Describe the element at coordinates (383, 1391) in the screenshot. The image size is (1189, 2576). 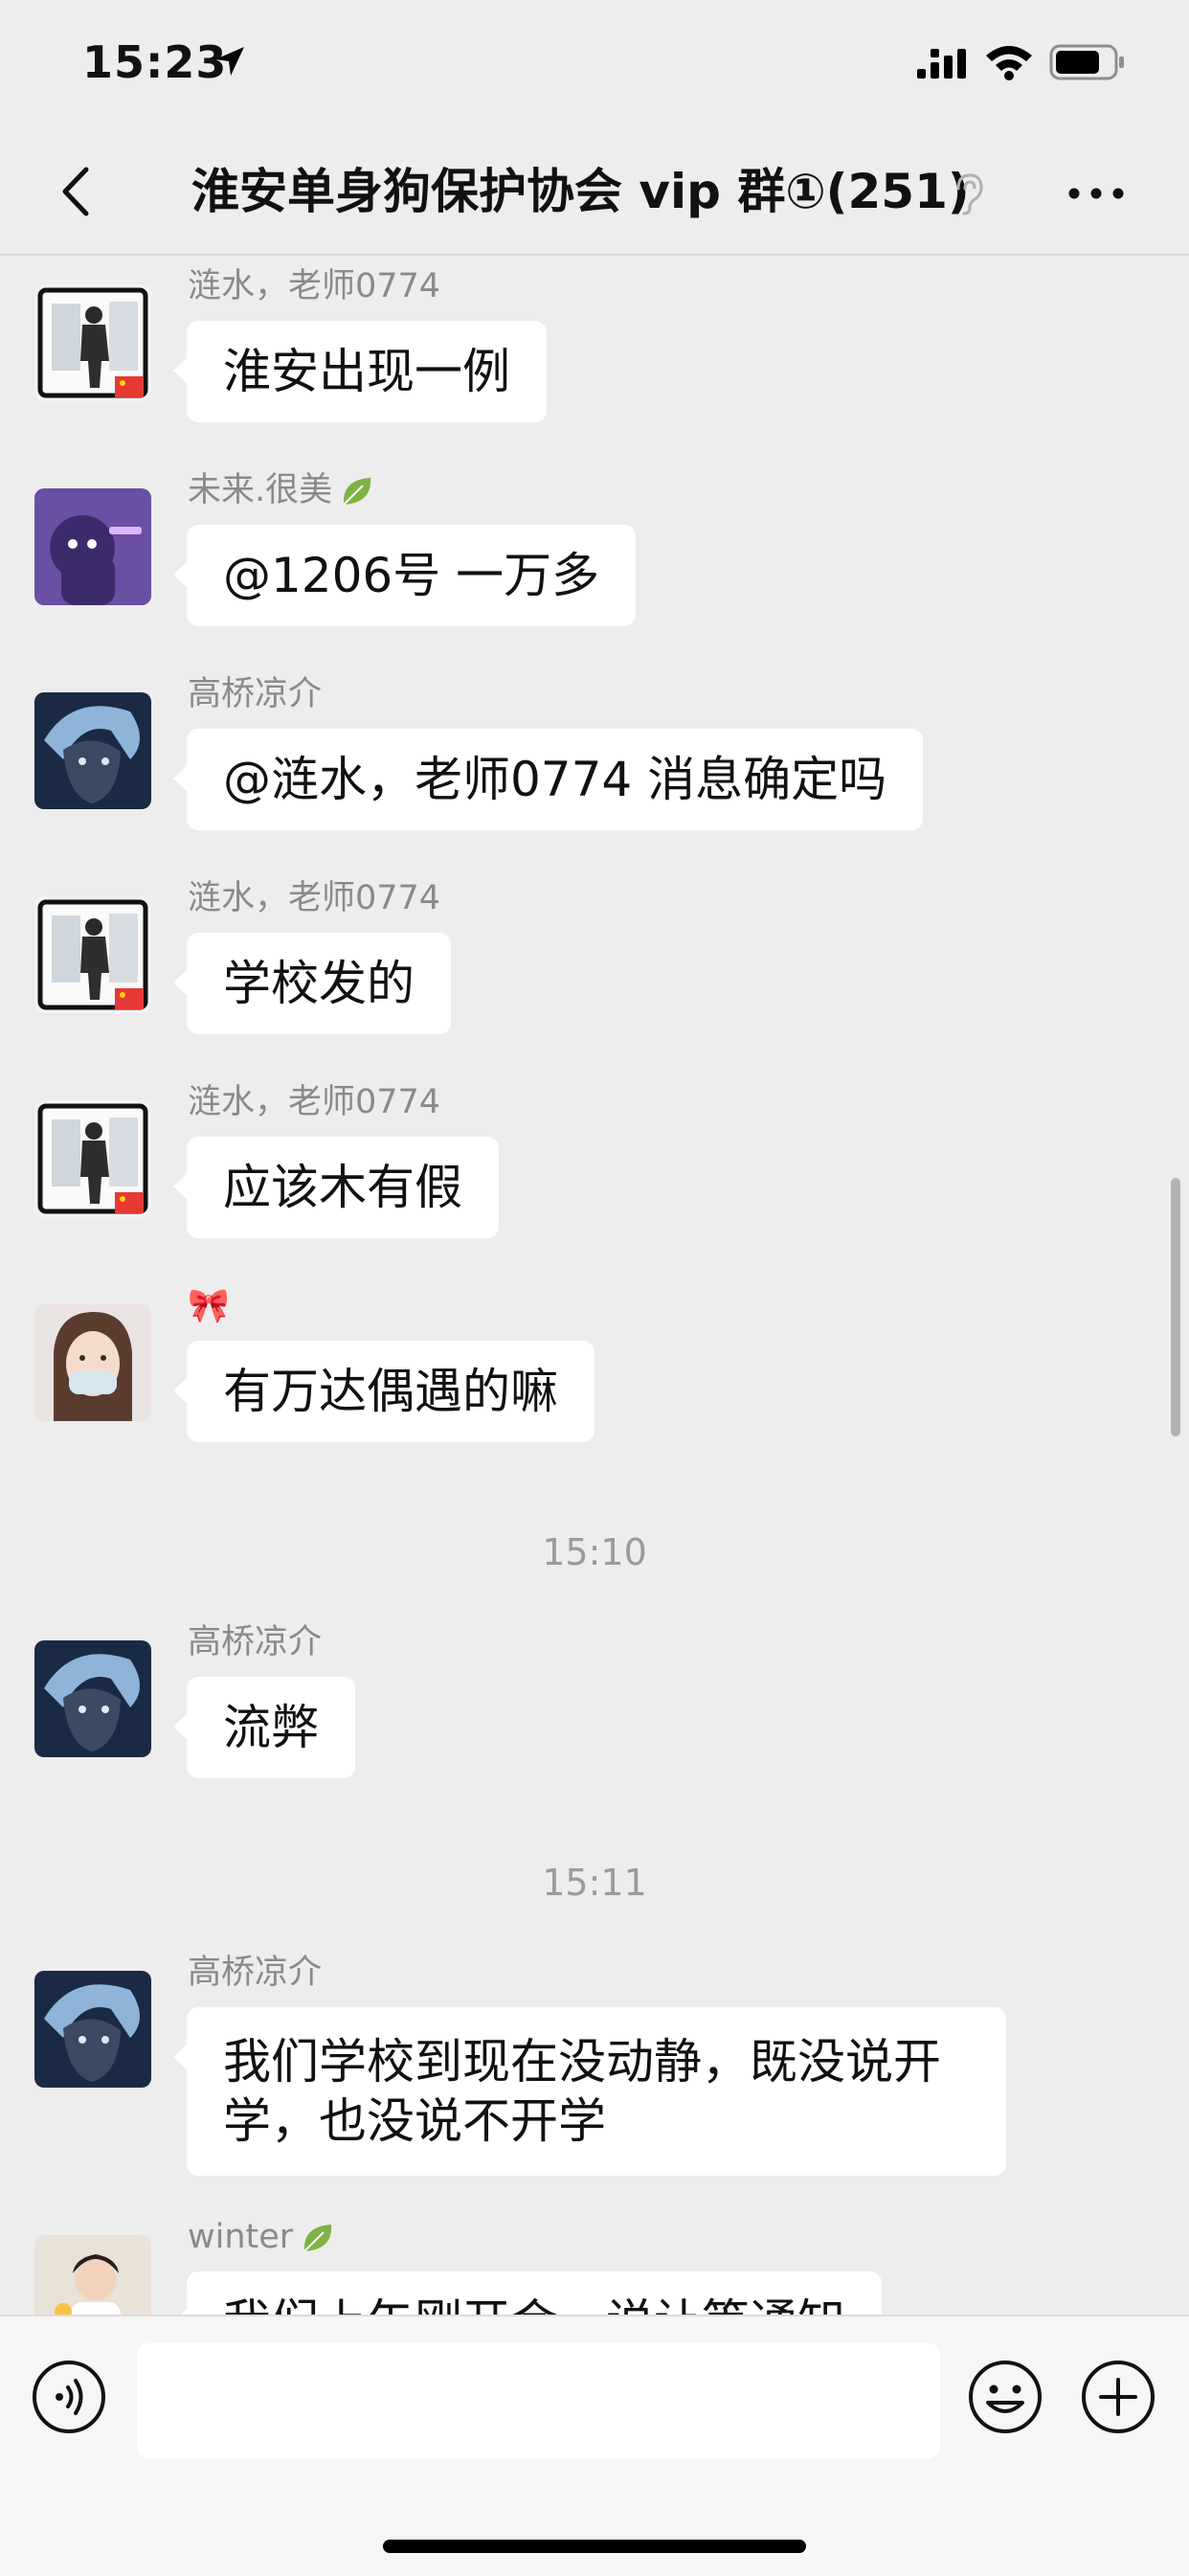
I see `message-bubble: 有万达偶遇的嘛` at that location.